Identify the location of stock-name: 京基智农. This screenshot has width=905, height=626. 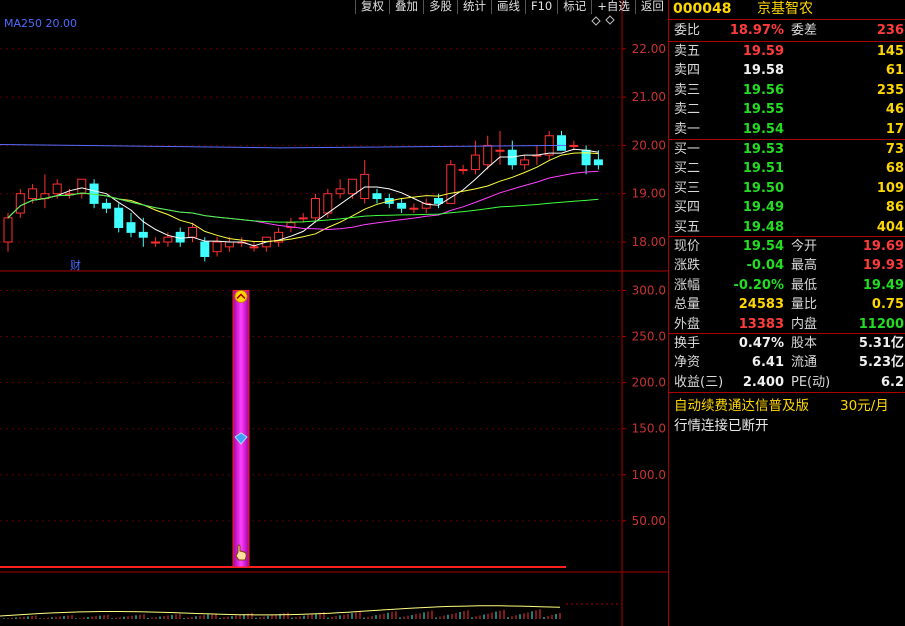
(785, 9).